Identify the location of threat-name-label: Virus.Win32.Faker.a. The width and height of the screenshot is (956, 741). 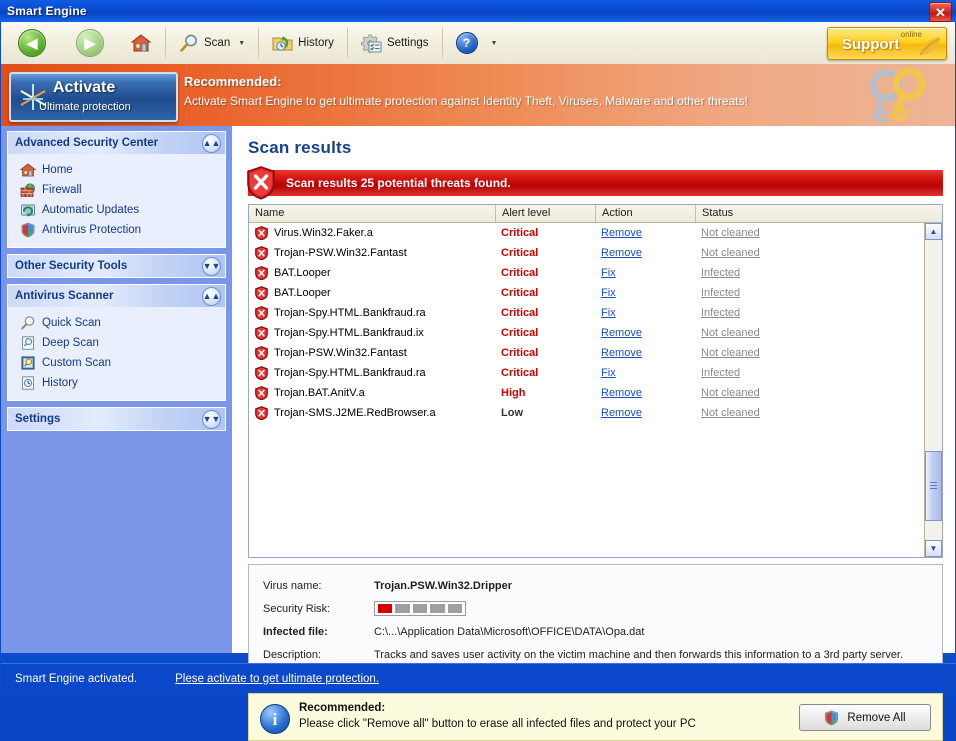
(323, 233).